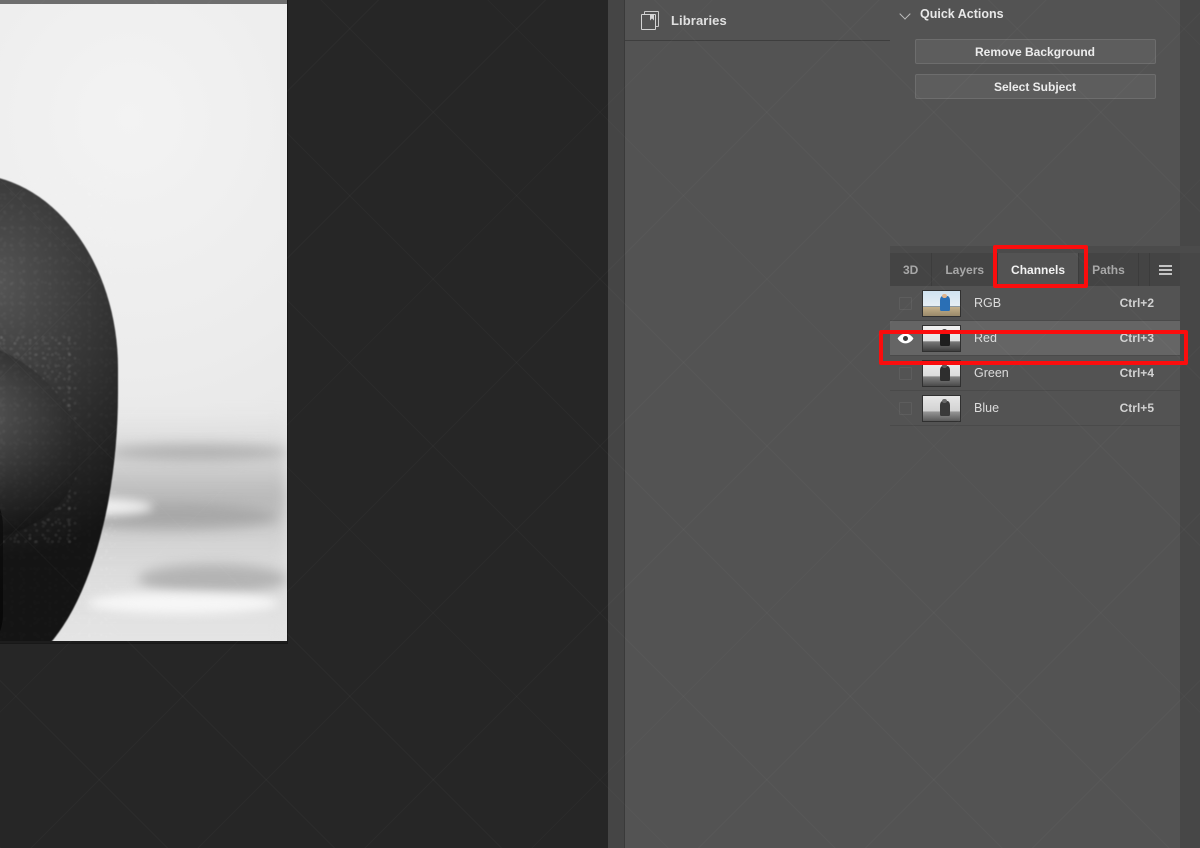 The height and width of the screenshot is (848, 1200). I want to click on visibility-toggle-green, so click(905, 373).